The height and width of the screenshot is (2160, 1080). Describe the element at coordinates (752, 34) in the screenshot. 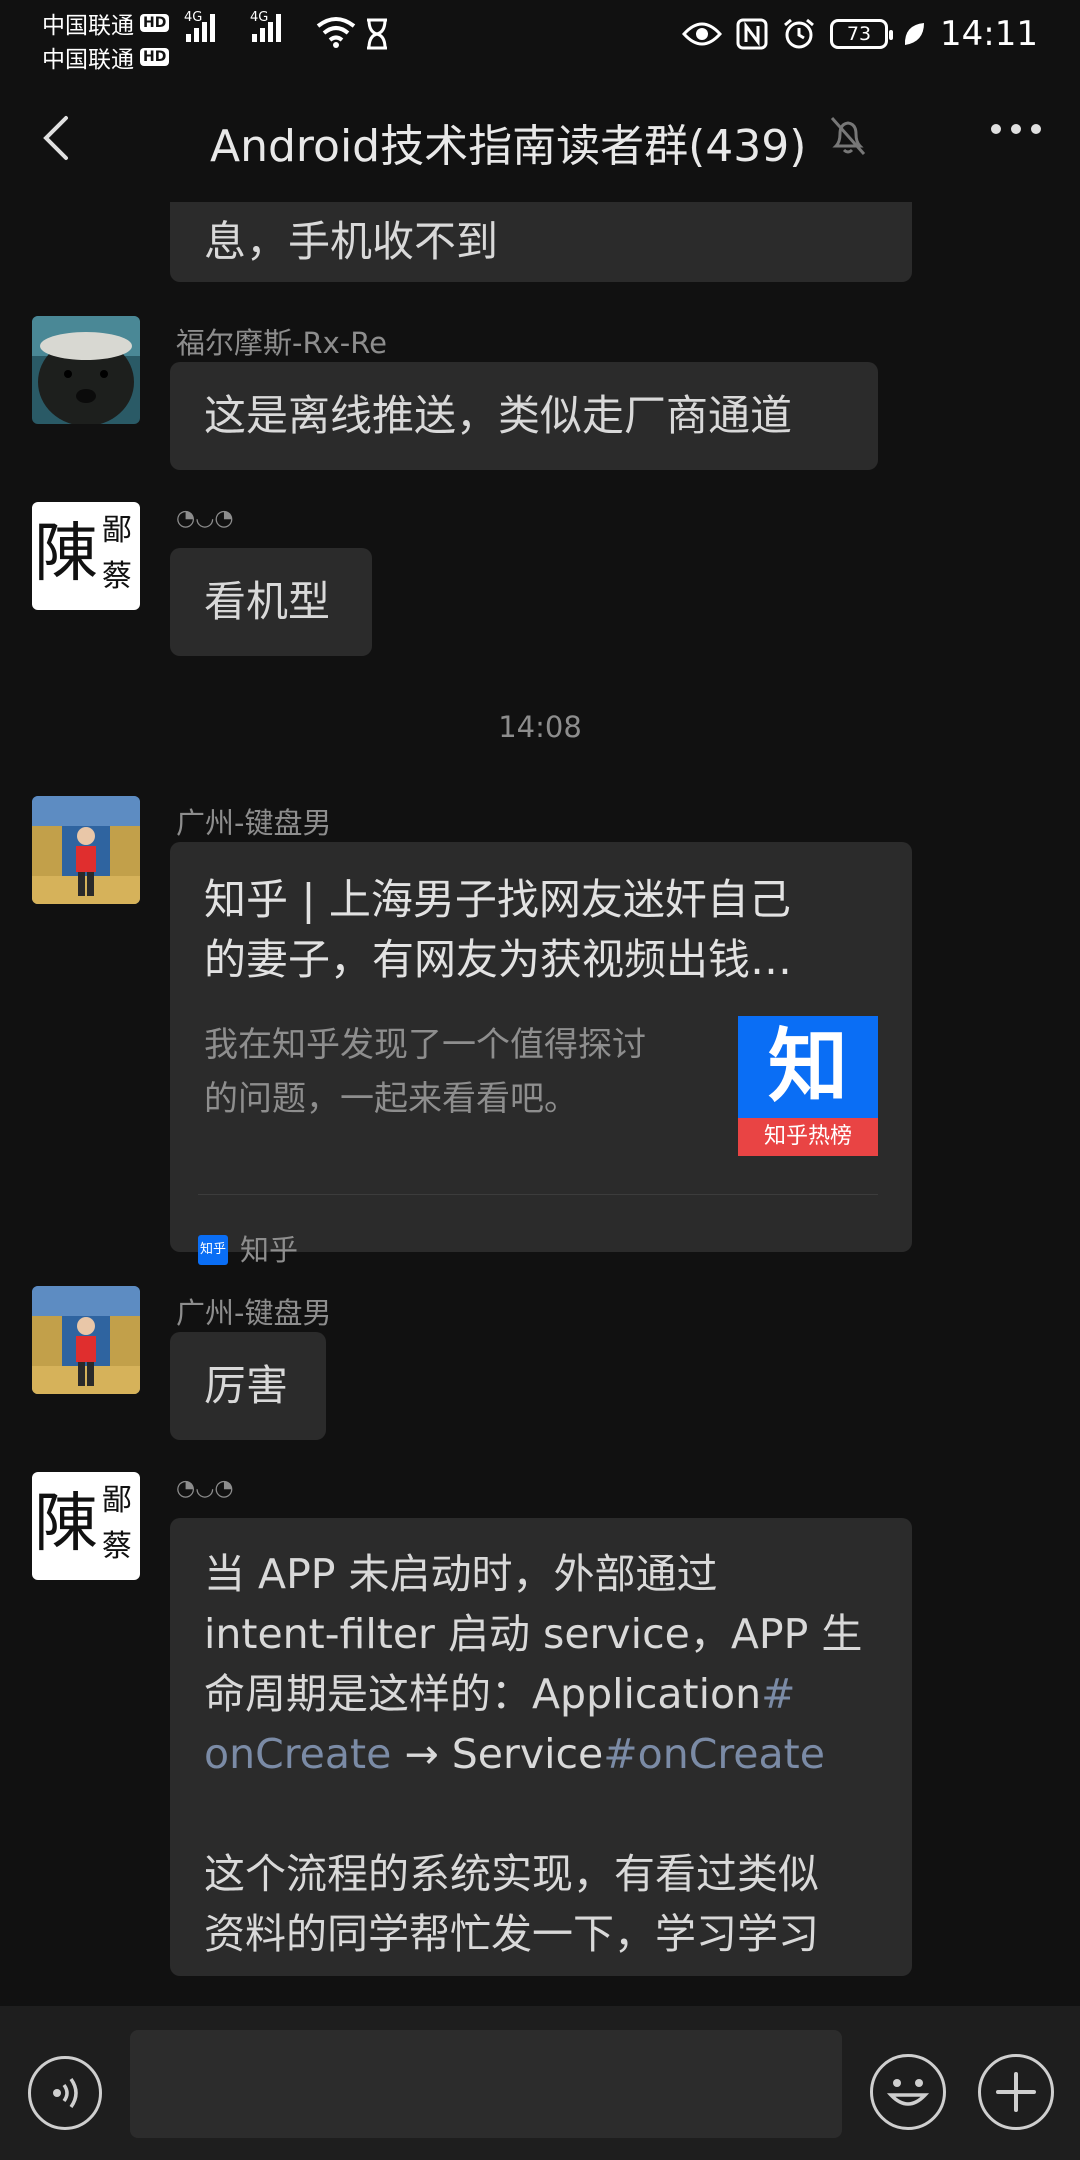

I see `nfc-icon` at that location.